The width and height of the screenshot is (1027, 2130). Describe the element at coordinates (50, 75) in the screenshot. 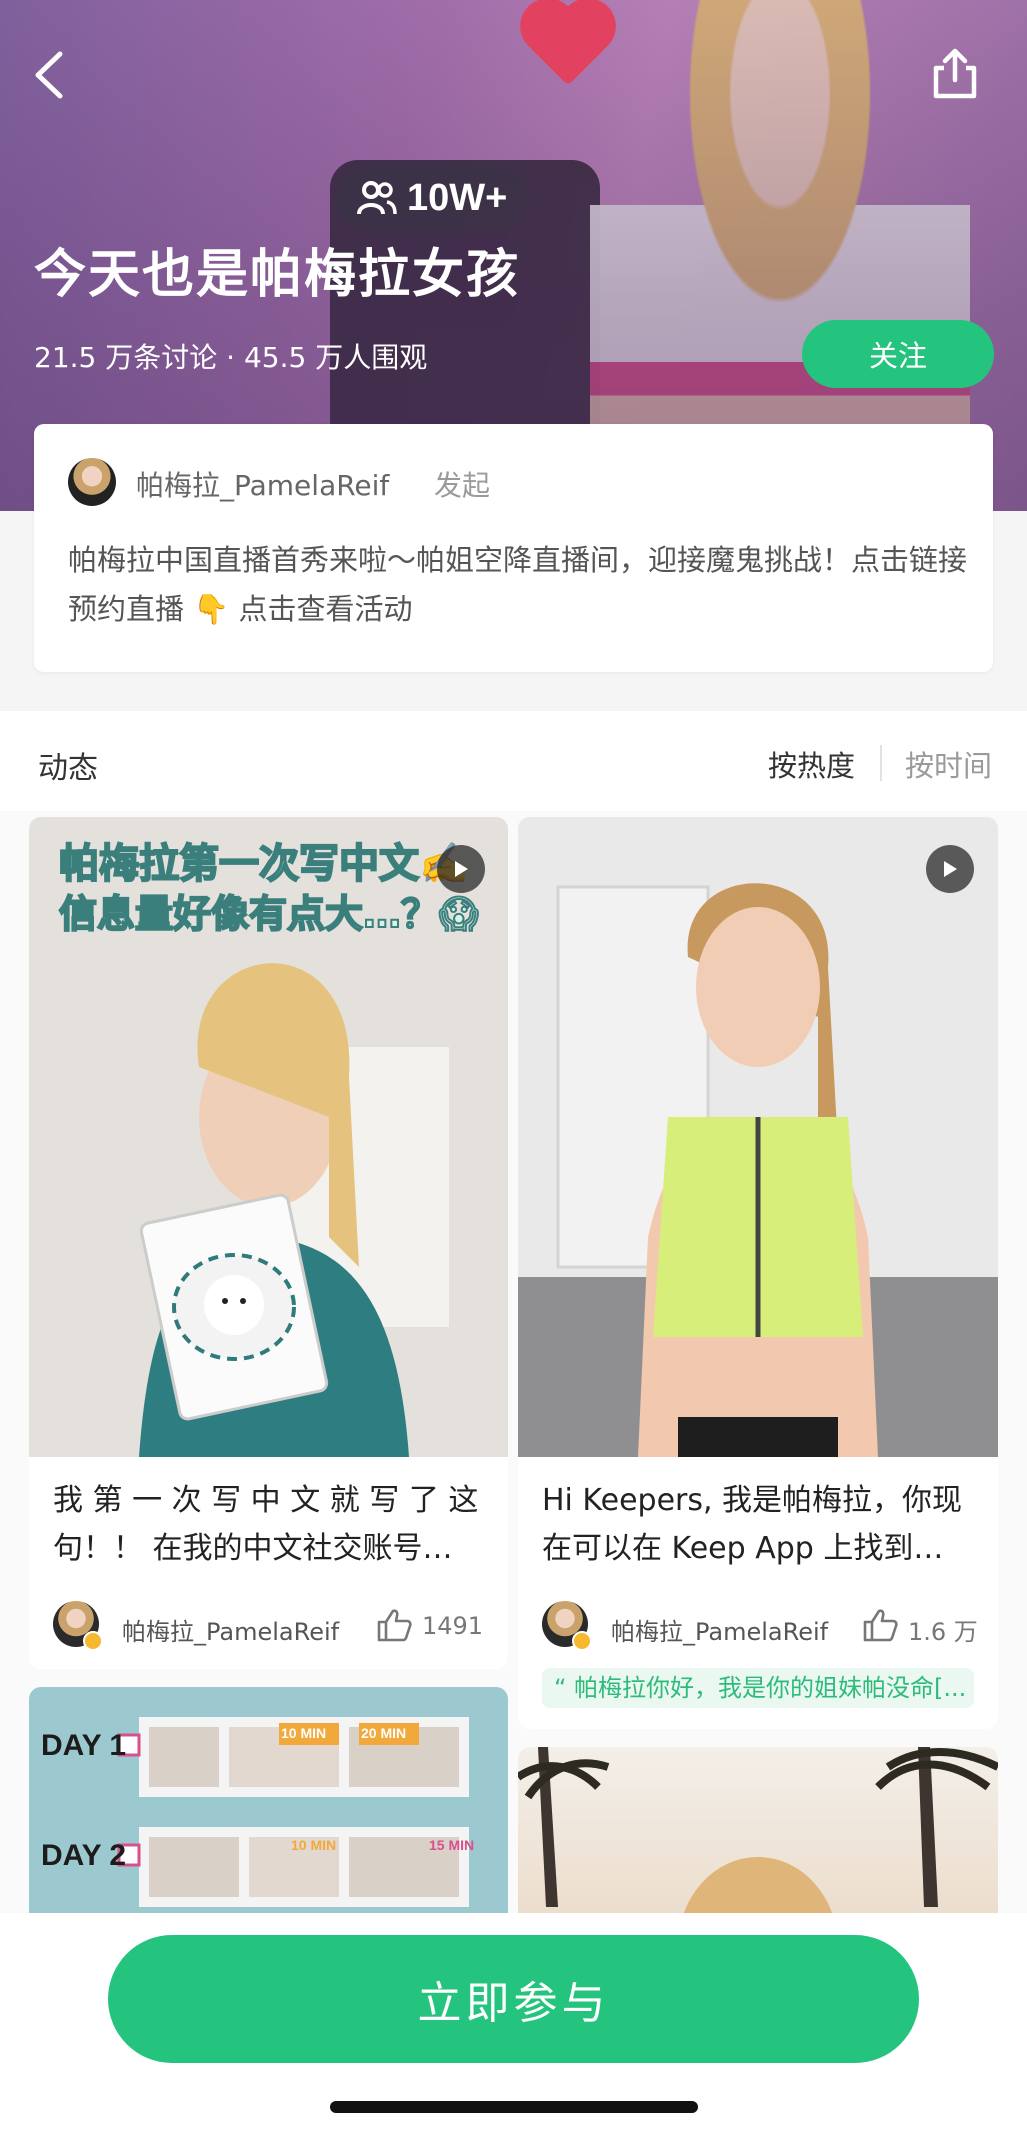

I see `back-arrow-icon` at that location.